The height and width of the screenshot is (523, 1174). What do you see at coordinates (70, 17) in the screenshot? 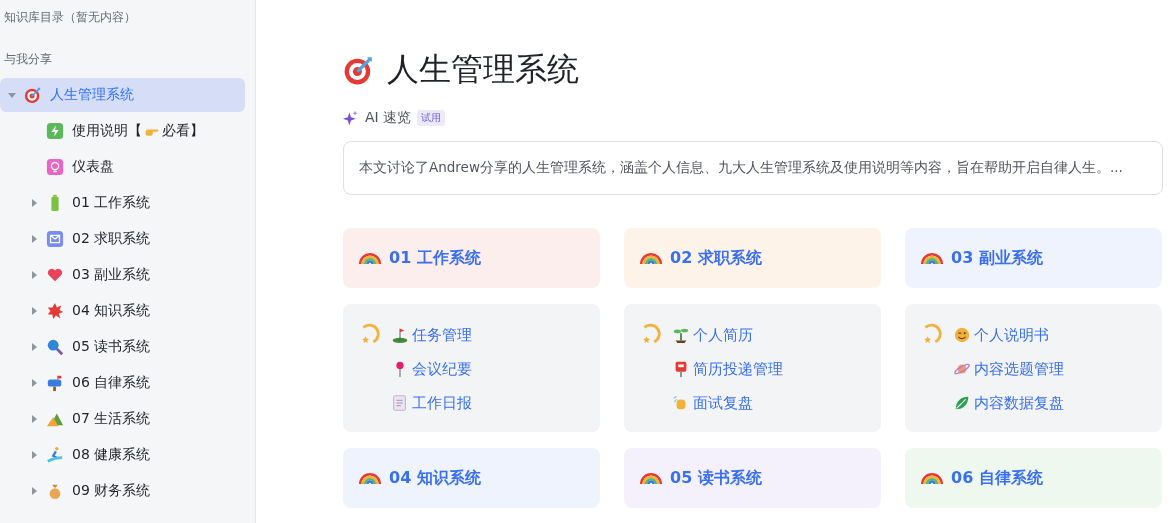
I see `section-heading: 知识库目录（暂无内容）` at bounding box center [70, 17].